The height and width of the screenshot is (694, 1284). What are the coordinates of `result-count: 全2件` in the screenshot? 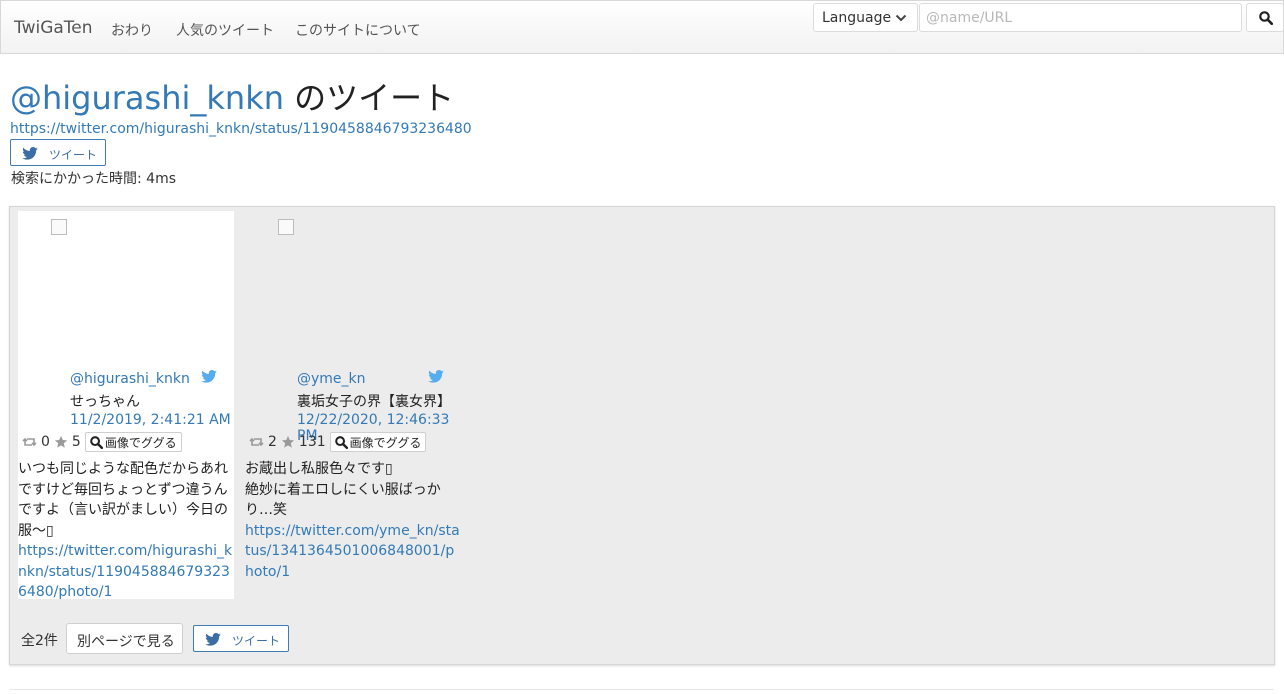 It's located at (39, 641).